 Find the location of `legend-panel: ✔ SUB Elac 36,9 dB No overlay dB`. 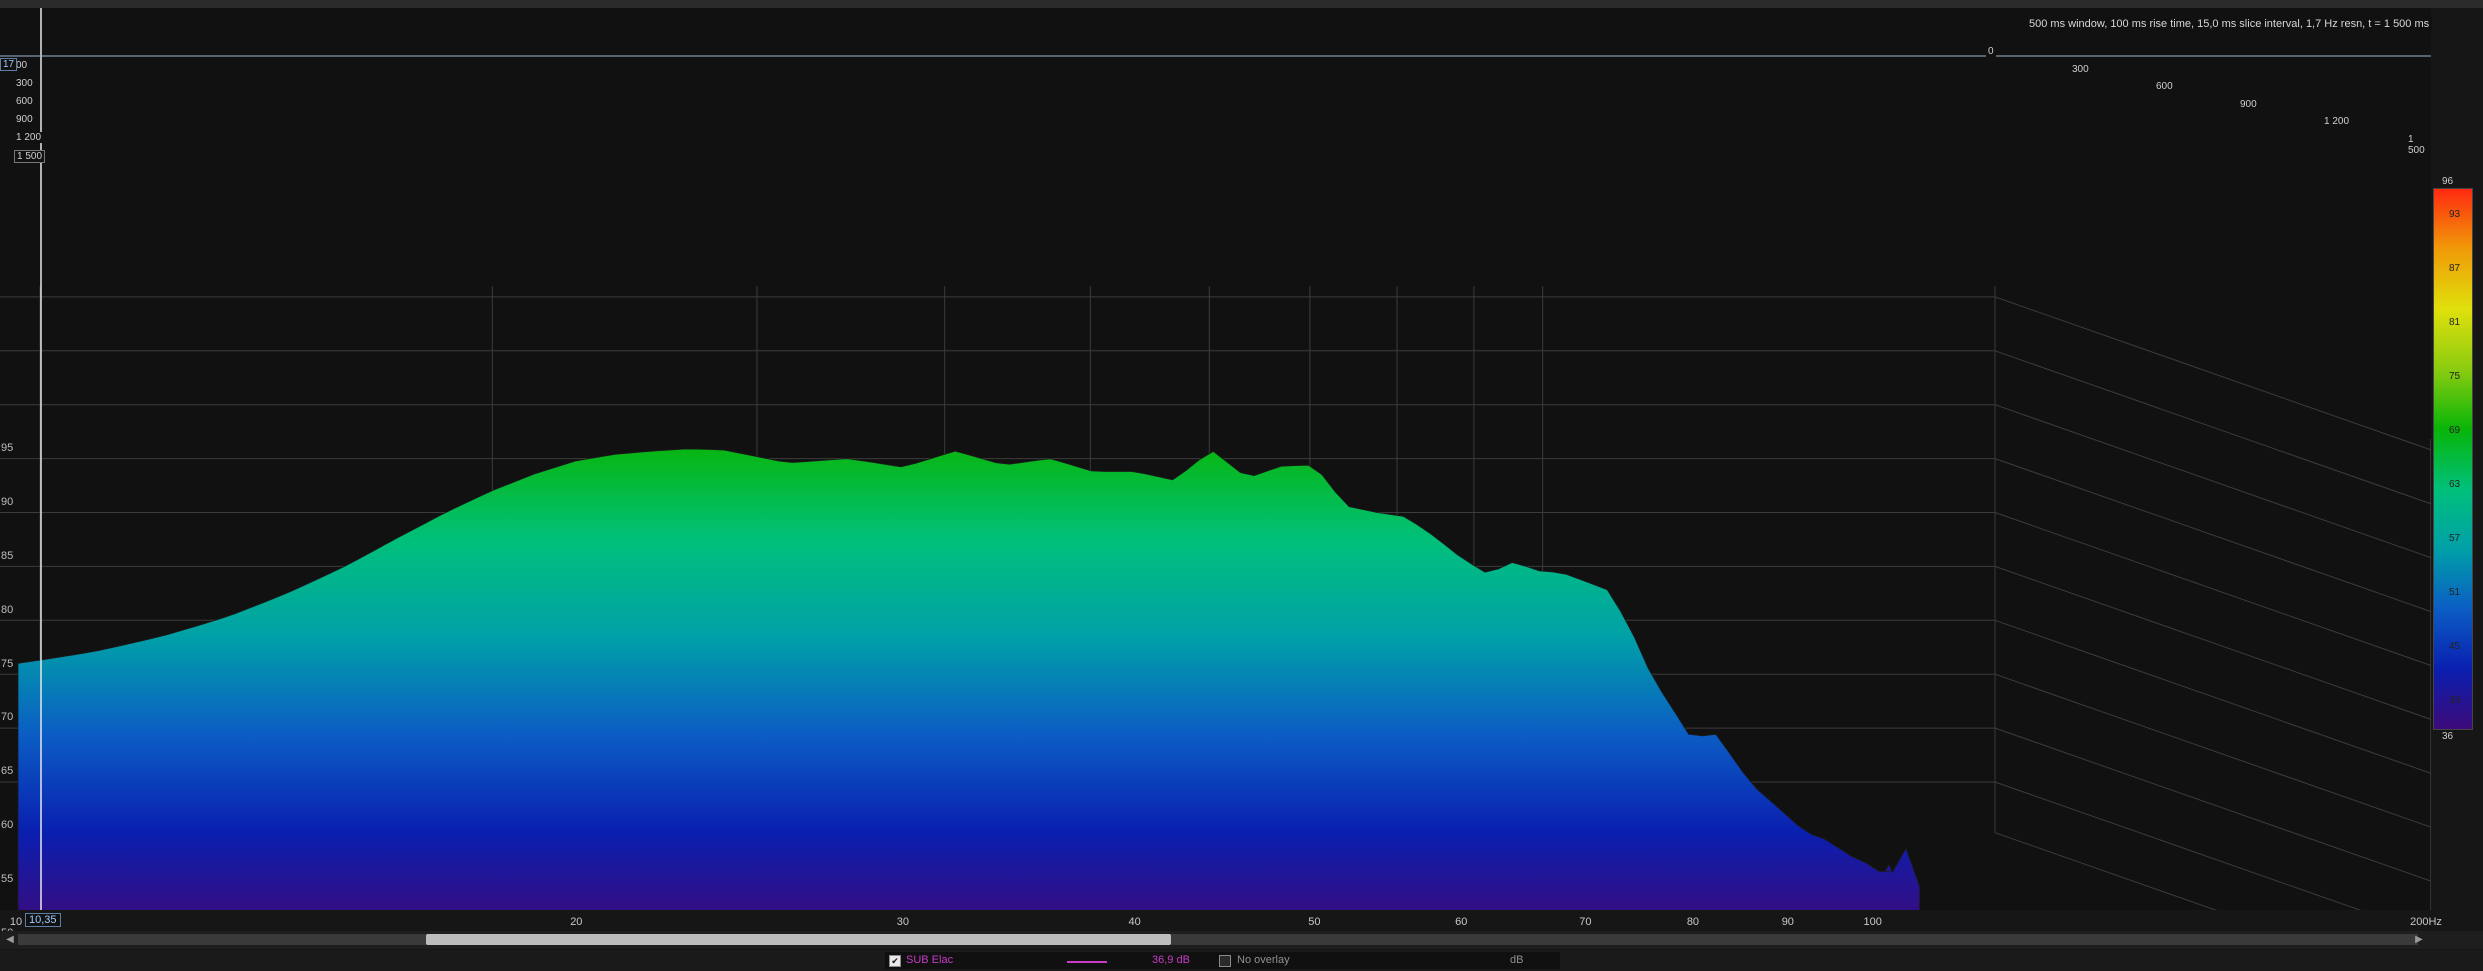

legend-panel: ✔ SUB Elac 36,9 dB No overlay dB is located at coordinates (1222, 960).